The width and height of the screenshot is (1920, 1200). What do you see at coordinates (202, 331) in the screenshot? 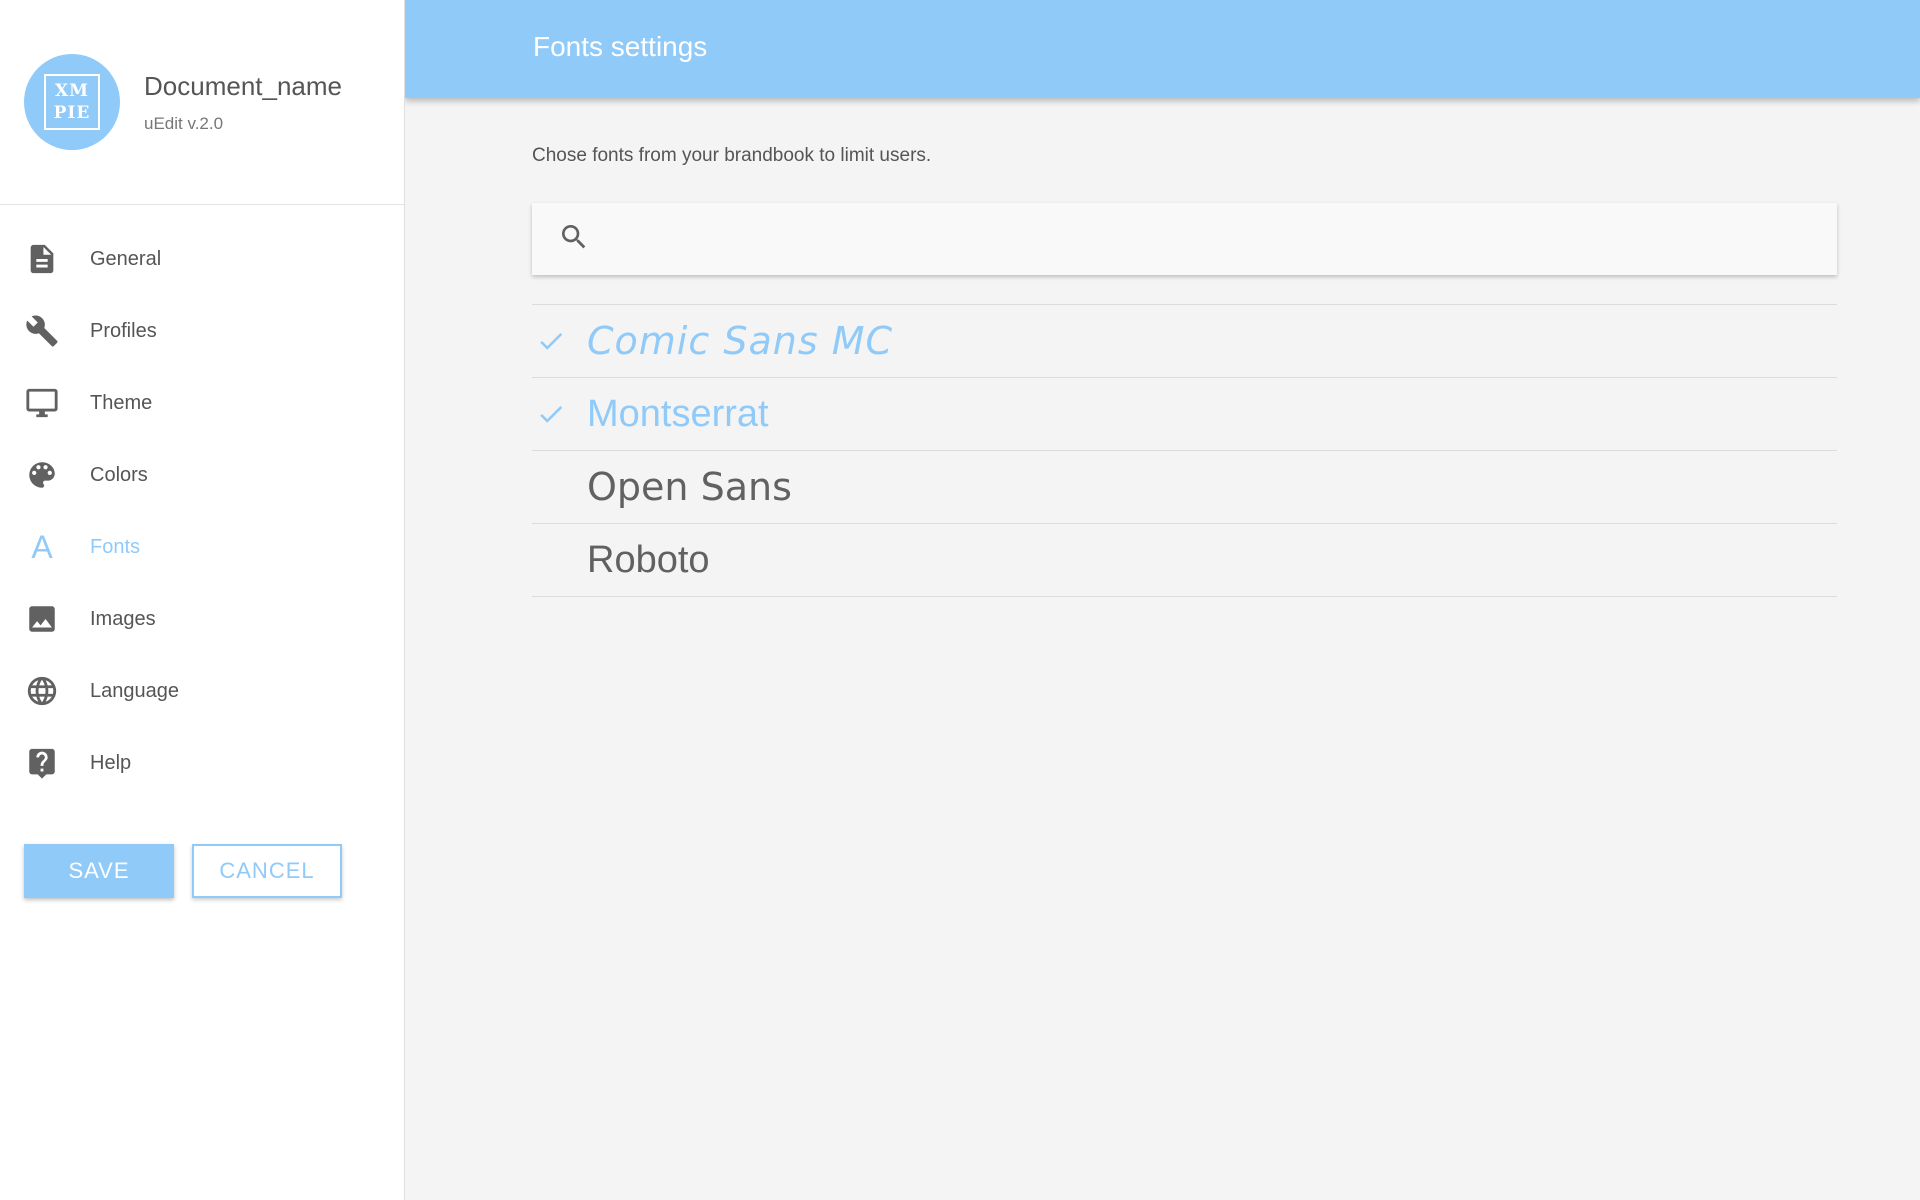
I see `sidebar-item-profiles: Profiles` at bounding box center [202, 331].